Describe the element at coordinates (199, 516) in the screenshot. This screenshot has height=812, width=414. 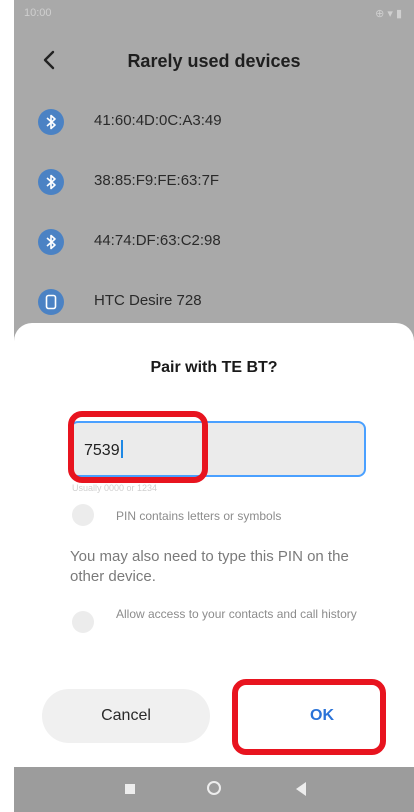
I see `pin-letters-label: PIN contains letters or symbols` at that location.